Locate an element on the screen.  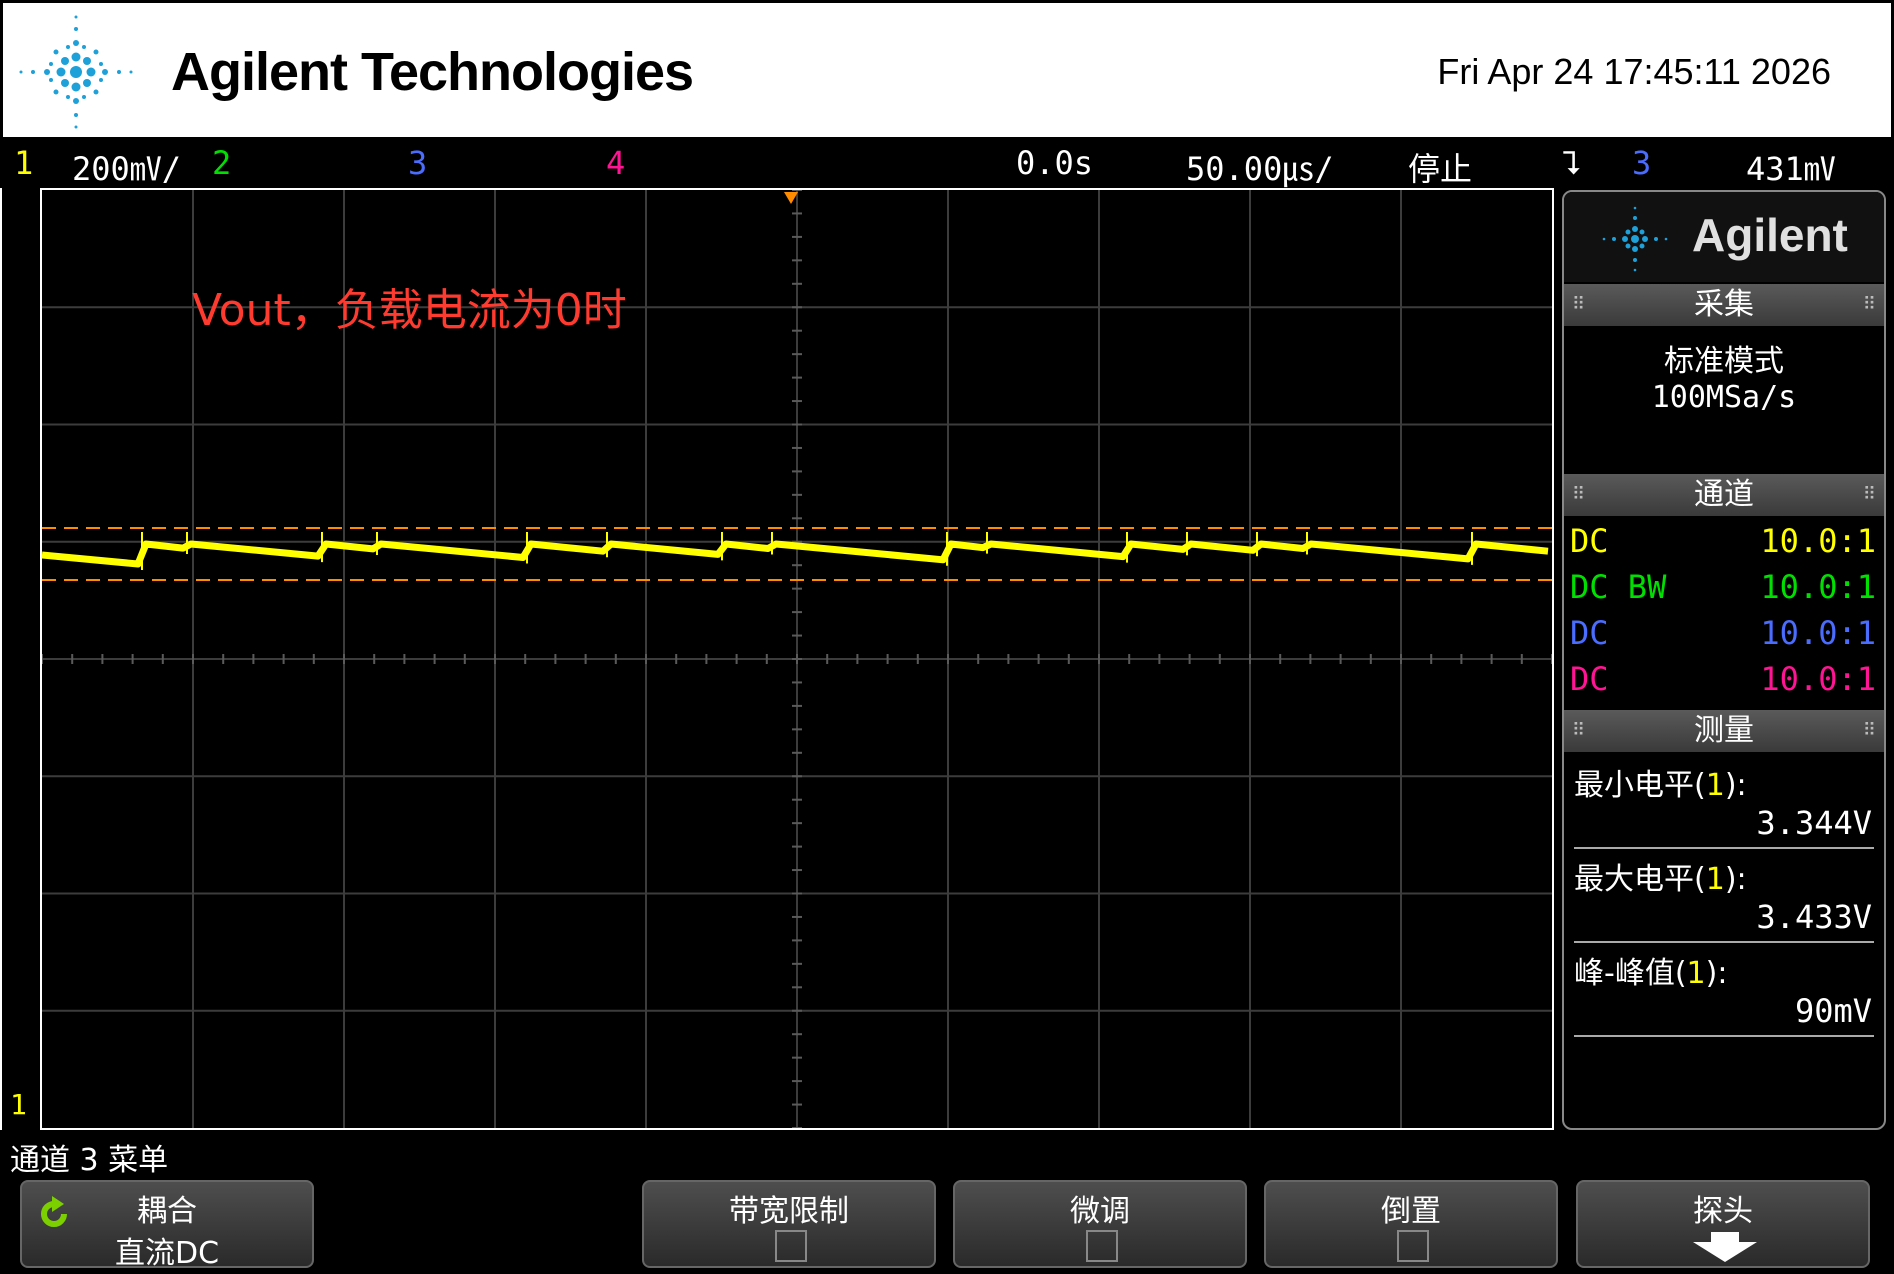
agilent-spark-logo-icon is located at coordinates (76, 72).